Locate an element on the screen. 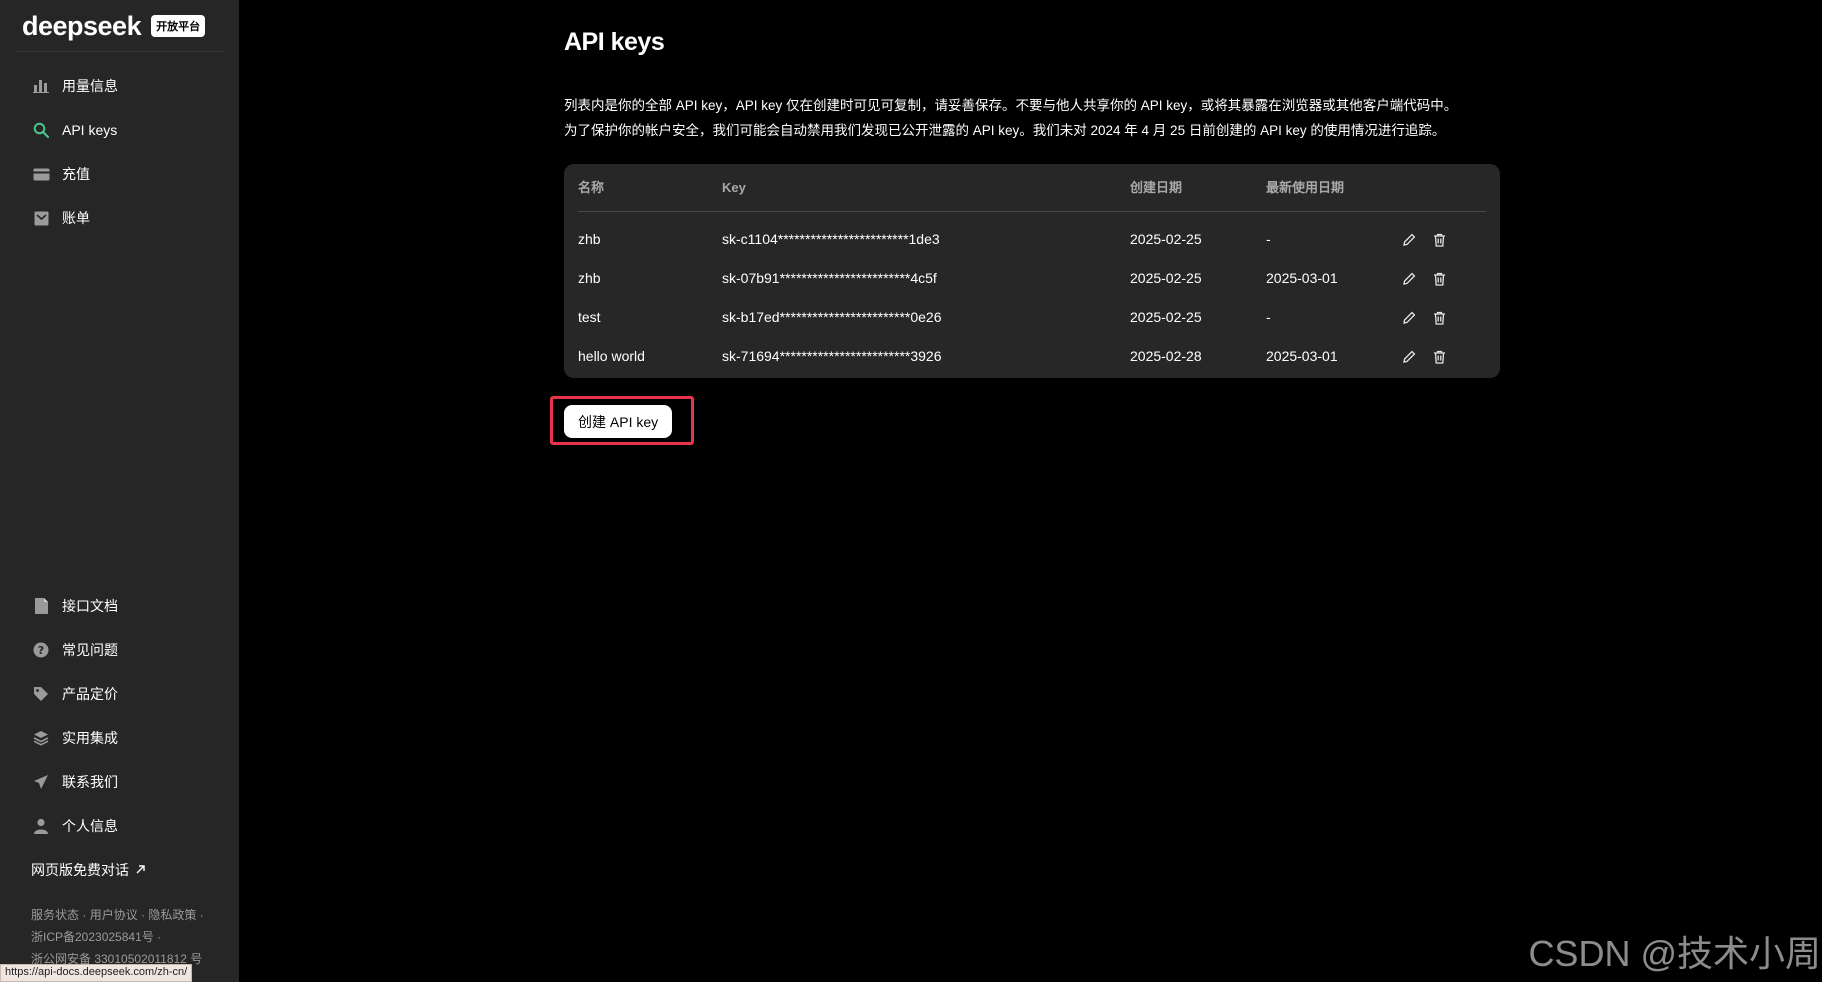 This screenshot has width=1827, height=982. sidebar-item-label: 常见问题 is located at coordinates (90, 650).